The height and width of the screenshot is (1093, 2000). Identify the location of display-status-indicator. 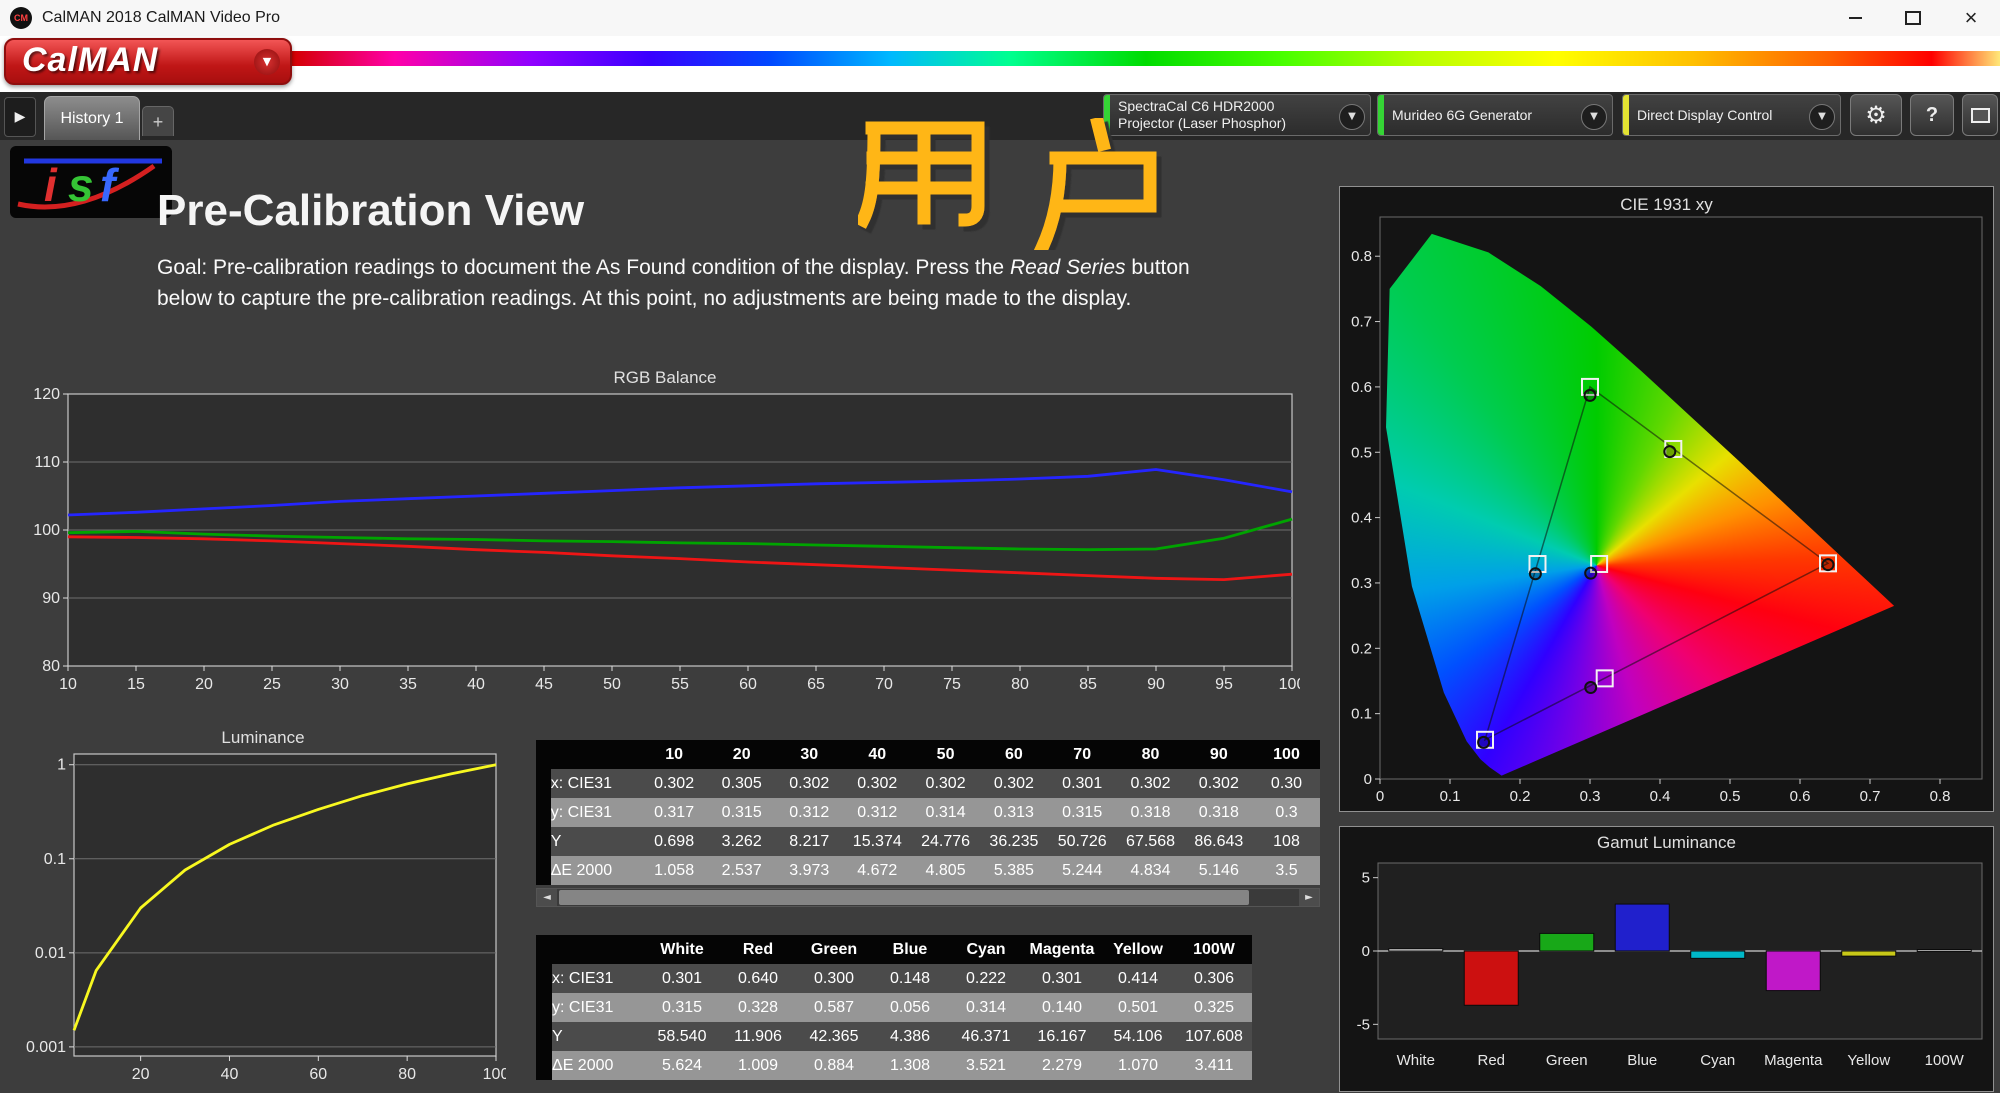
(1626, 115).